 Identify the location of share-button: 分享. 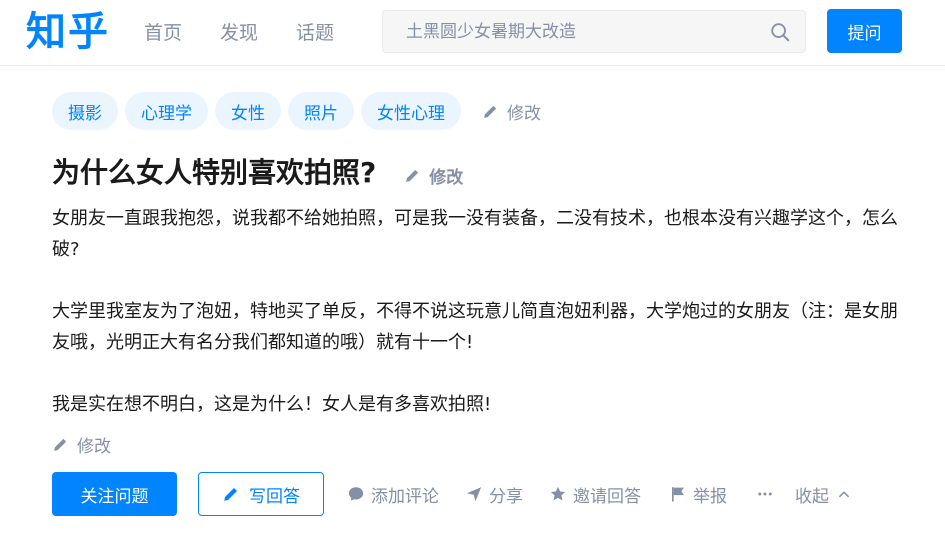
(494, 494).